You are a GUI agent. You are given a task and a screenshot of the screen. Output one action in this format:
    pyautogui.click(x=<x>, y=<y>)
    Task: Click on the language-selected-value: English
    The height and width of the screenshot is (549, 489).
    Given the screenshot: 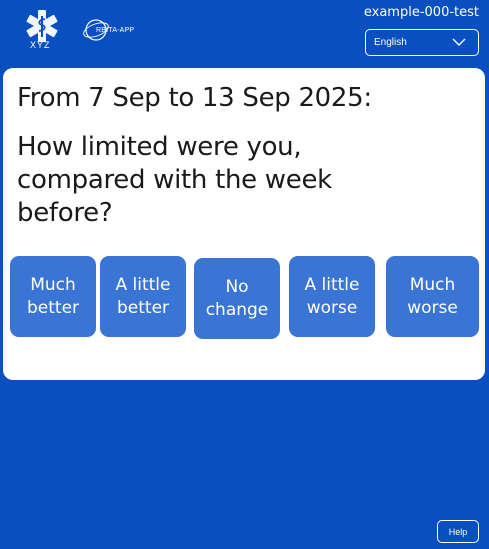 What is the action you would take?
    pyautogui.click(x=390, y=42)
    